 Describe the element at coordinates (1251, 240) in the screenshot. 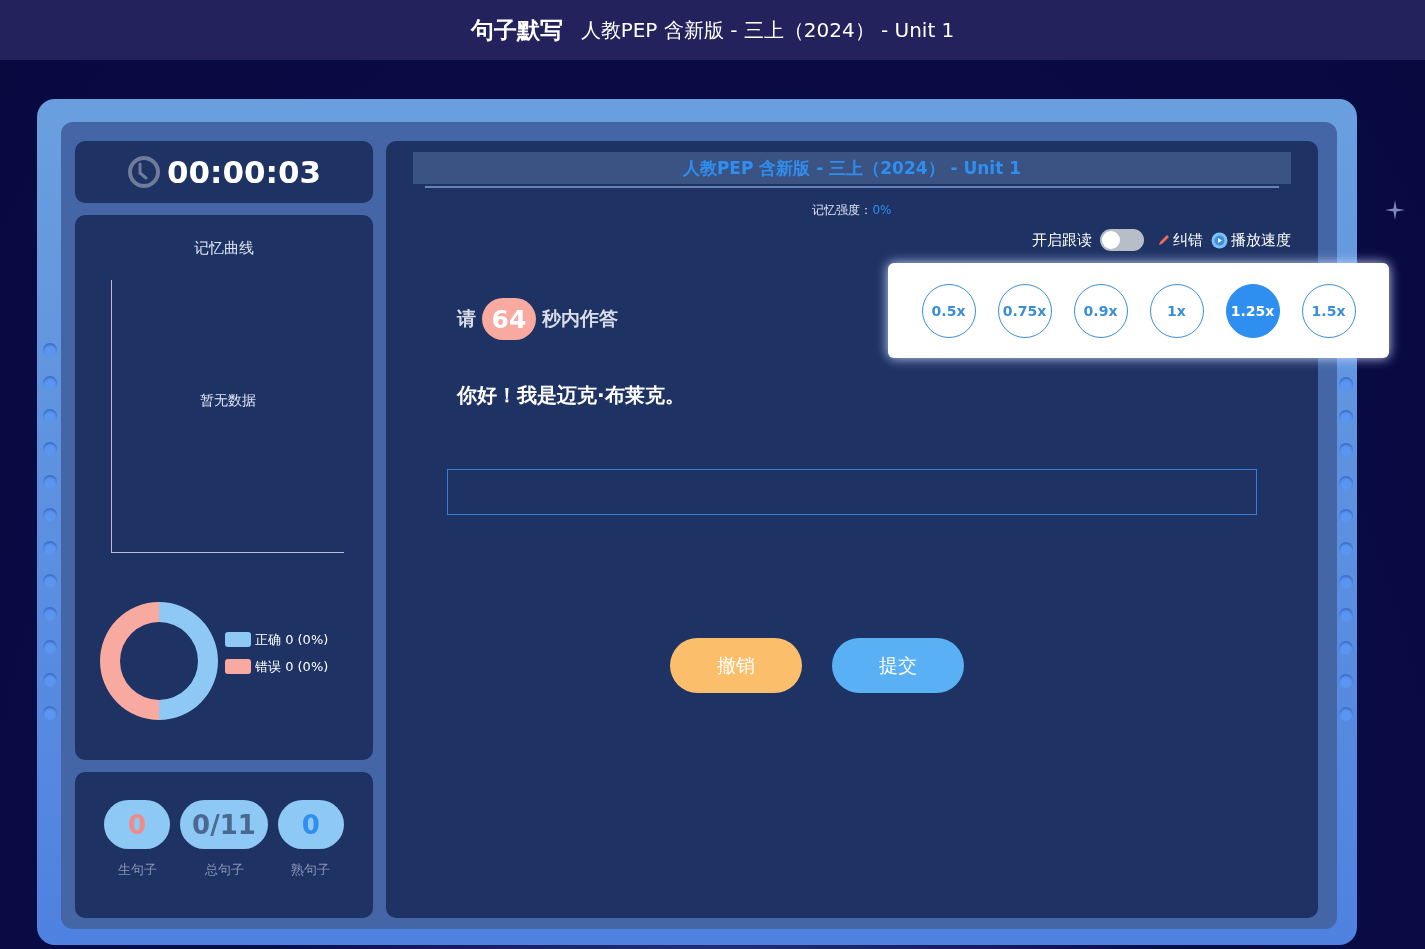

I see `speed-button: 播放速度` at that location.